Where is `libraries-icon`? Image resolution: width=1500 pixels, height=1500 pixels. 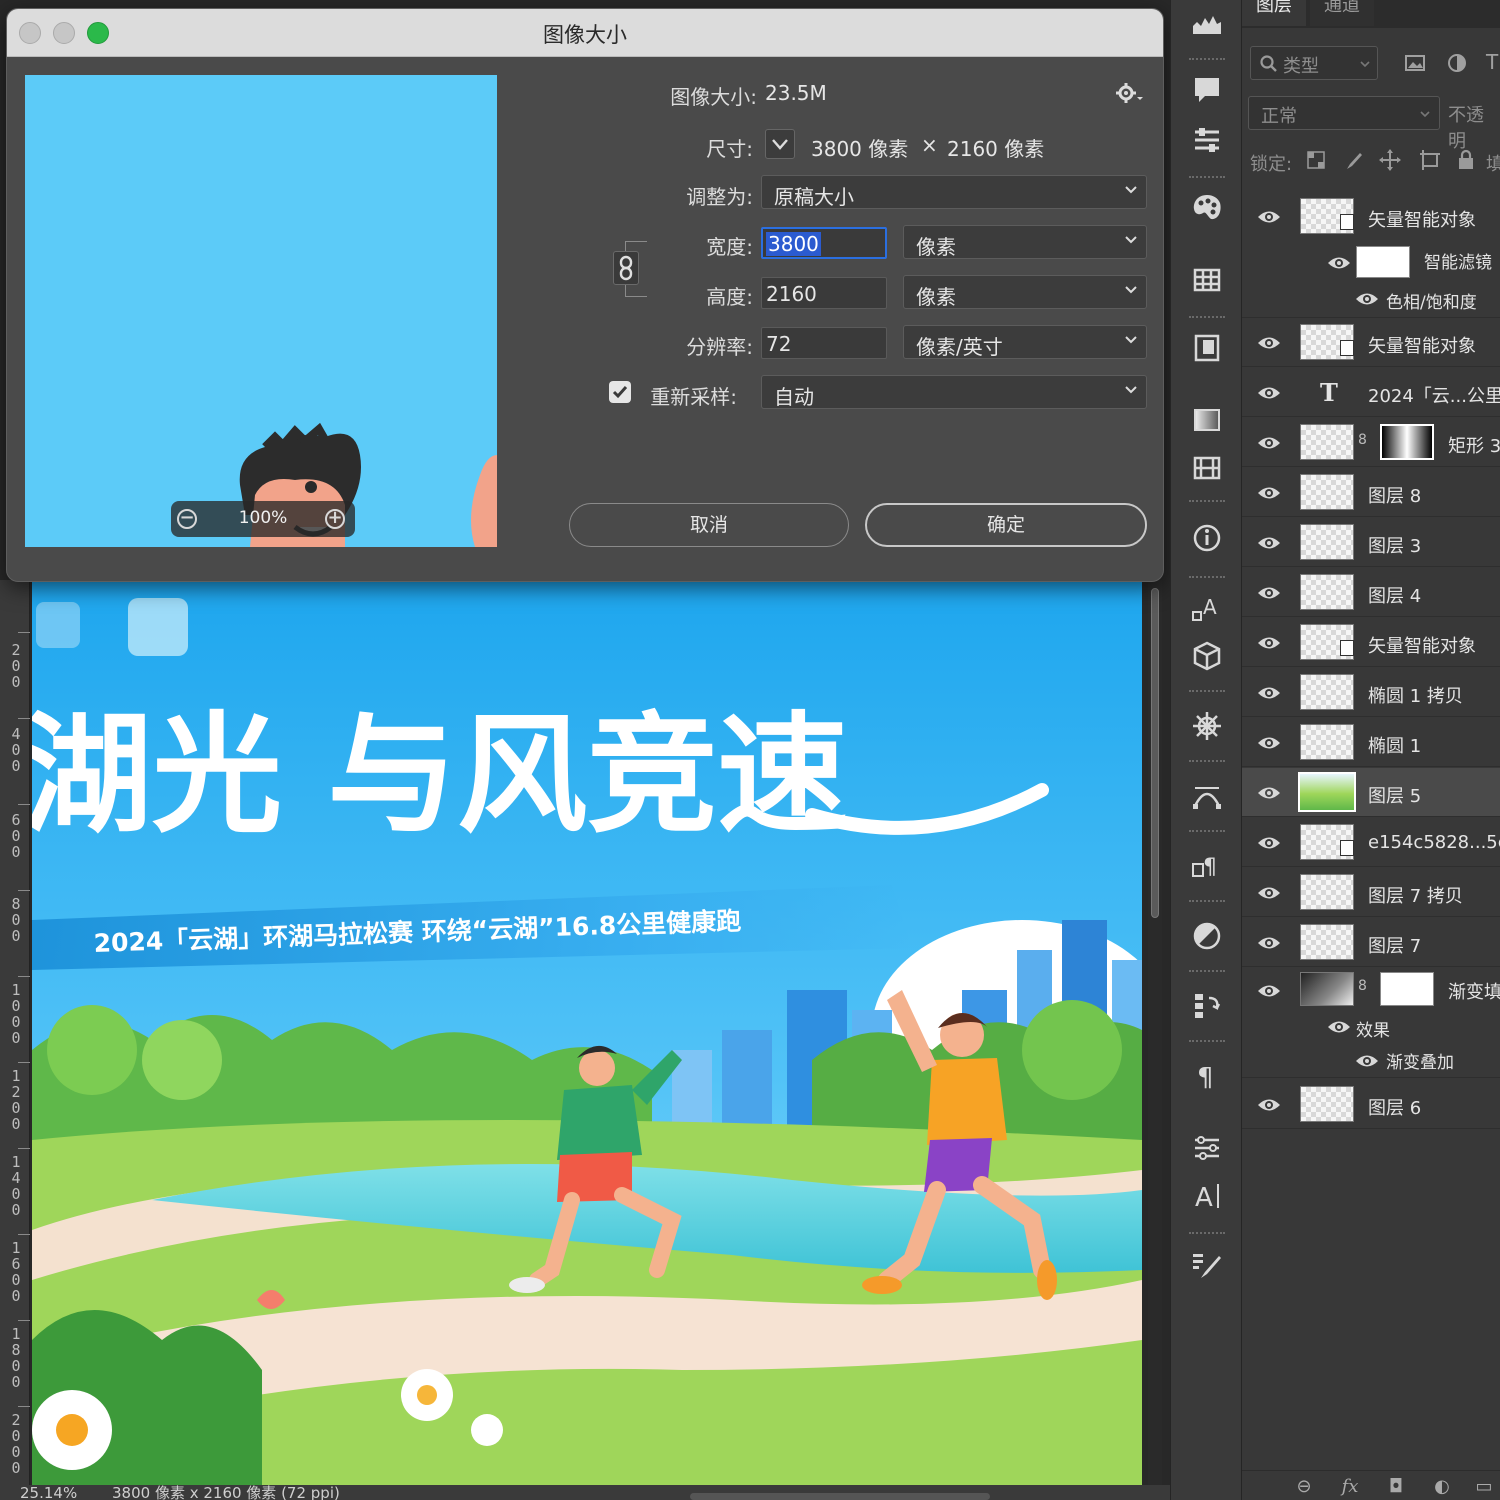 libraries-icon is located at coordinates (1207, 348).